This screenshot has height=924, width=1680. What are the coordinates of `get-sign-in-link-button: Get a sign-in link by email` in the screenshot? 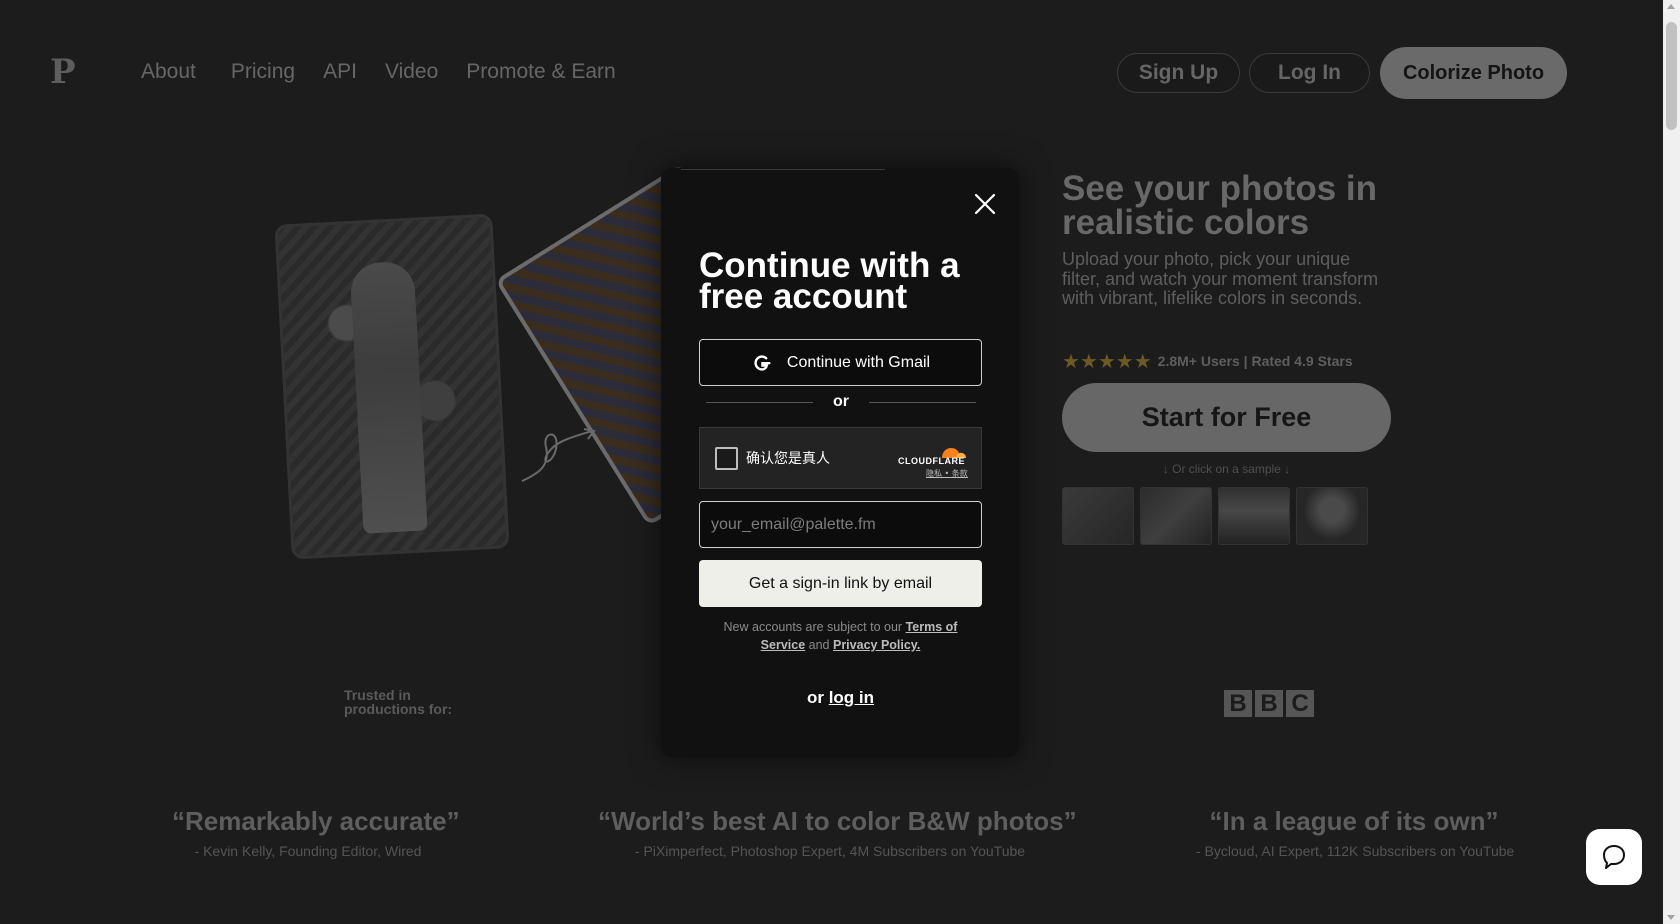 It's located at (840, 583).